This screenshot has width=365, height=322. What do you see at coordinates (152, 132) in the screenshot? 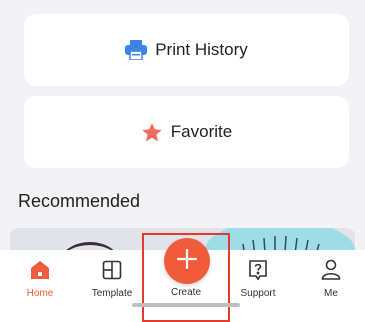
I see `star-icon` at bounding box center [152, 132].